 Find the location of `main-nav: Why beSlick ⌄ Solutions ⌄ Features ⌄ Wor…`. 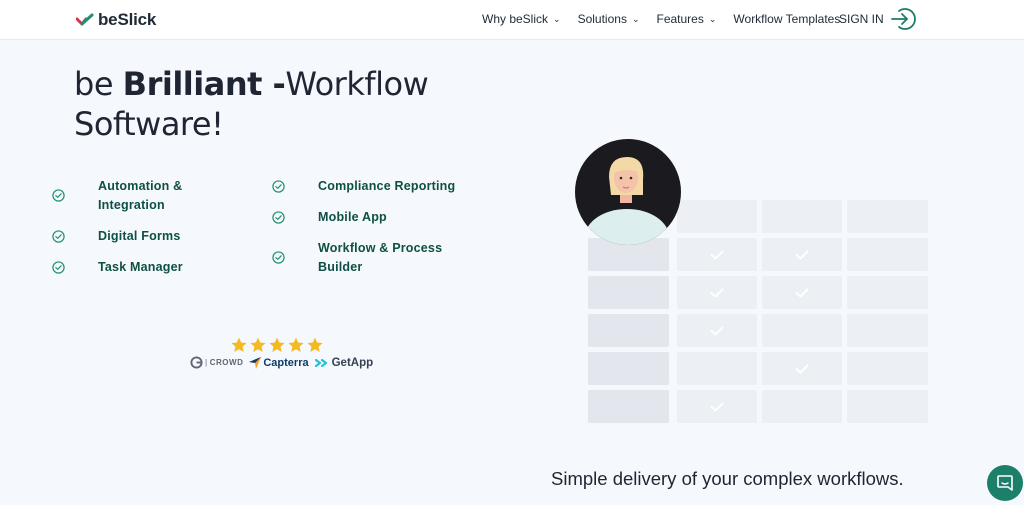

main-nav: Why beSlick ⌄ Solutions ⌄ Features ⌄ Wor… is located at coordinates (669, 19).